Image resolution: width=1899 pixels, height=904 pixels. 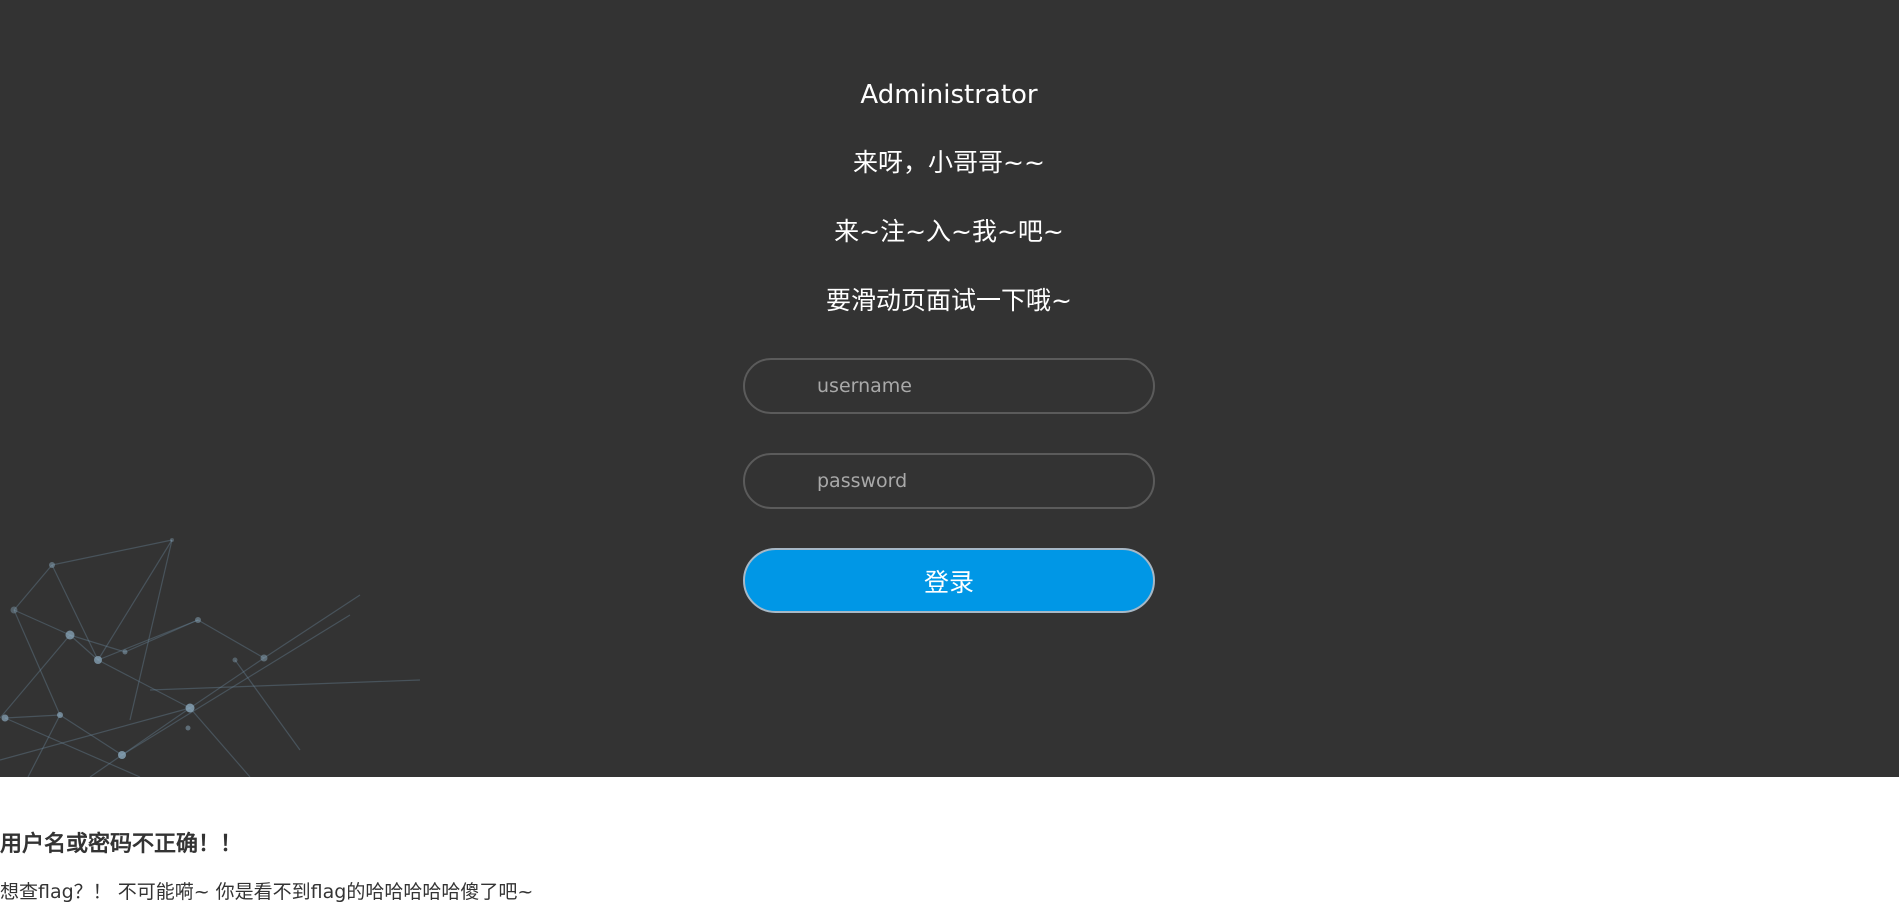 What do you see at coordinates (210, 657) in the screenshot?
I see `network-lines-decoration` at bounding box center [210, 657].